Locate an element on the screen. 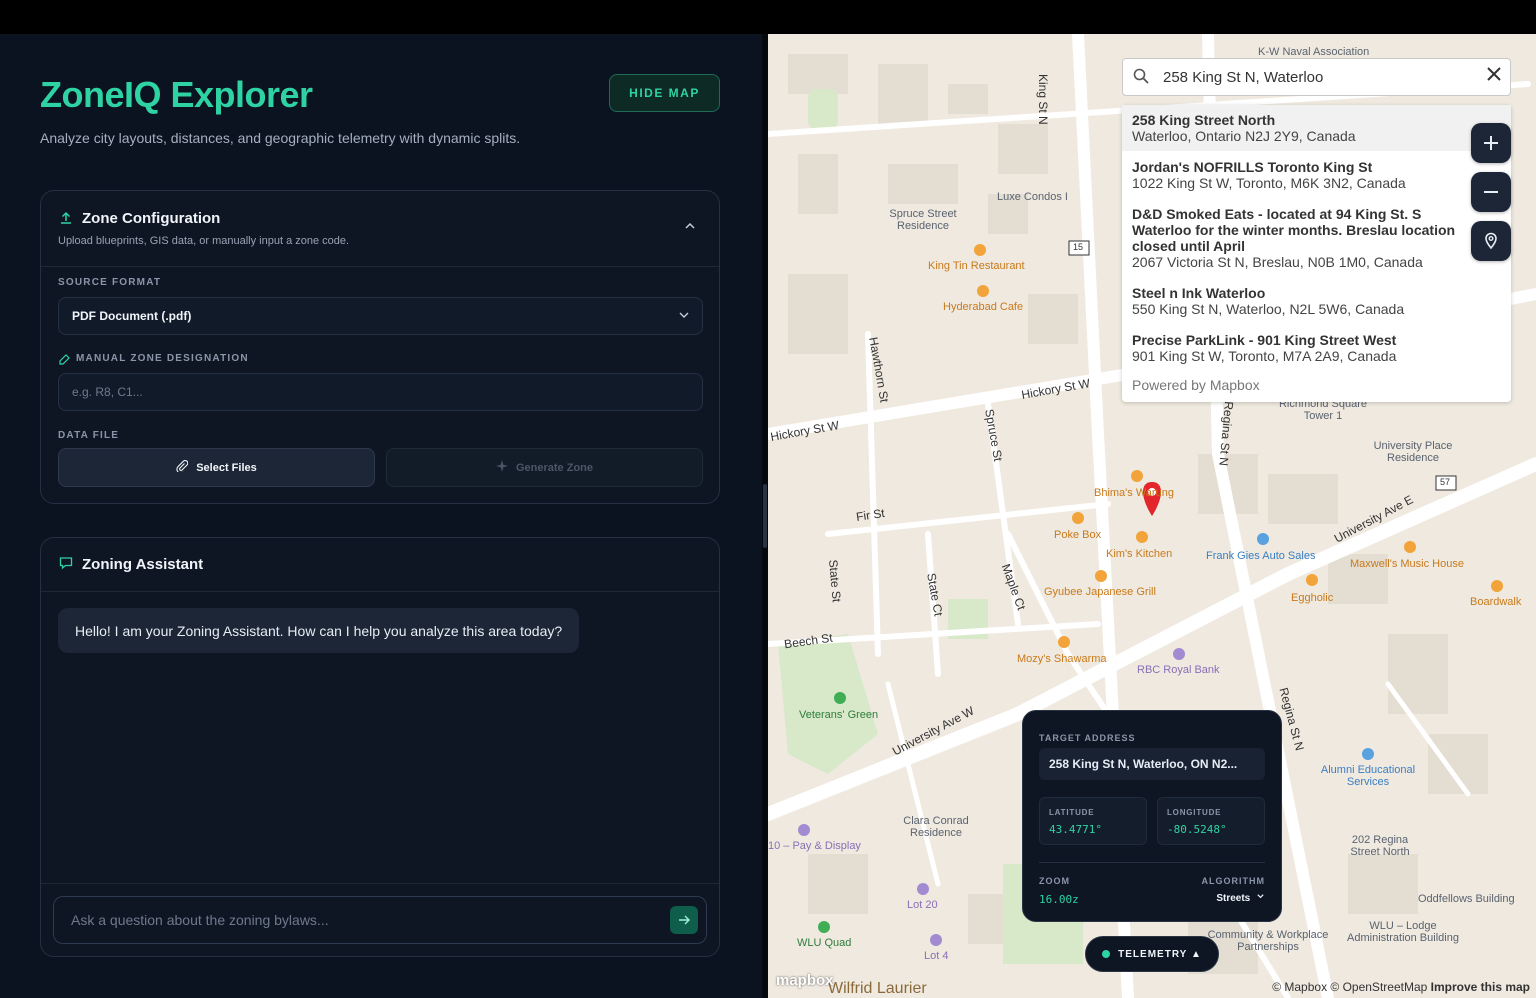  map-search-value: 258 King St N, Waterloo is located at coordinates (1243, 77).